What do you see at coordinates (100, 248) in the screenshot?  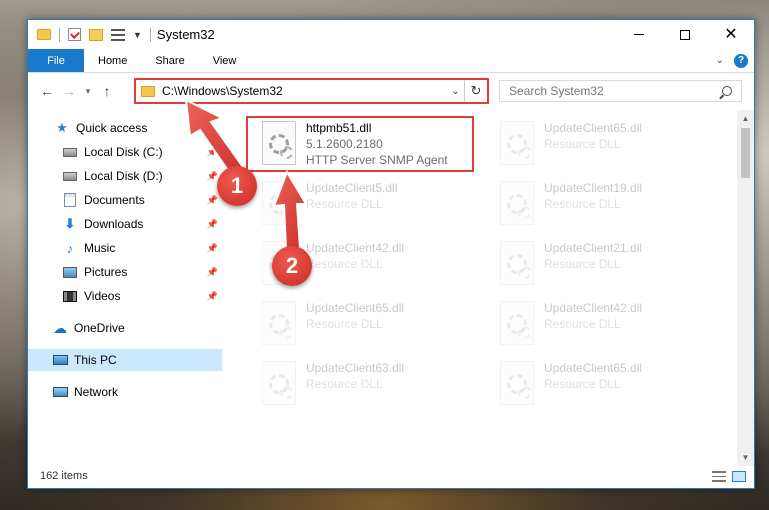 I see `sidebar-item-label: Music` at bounding box center [100, 248].